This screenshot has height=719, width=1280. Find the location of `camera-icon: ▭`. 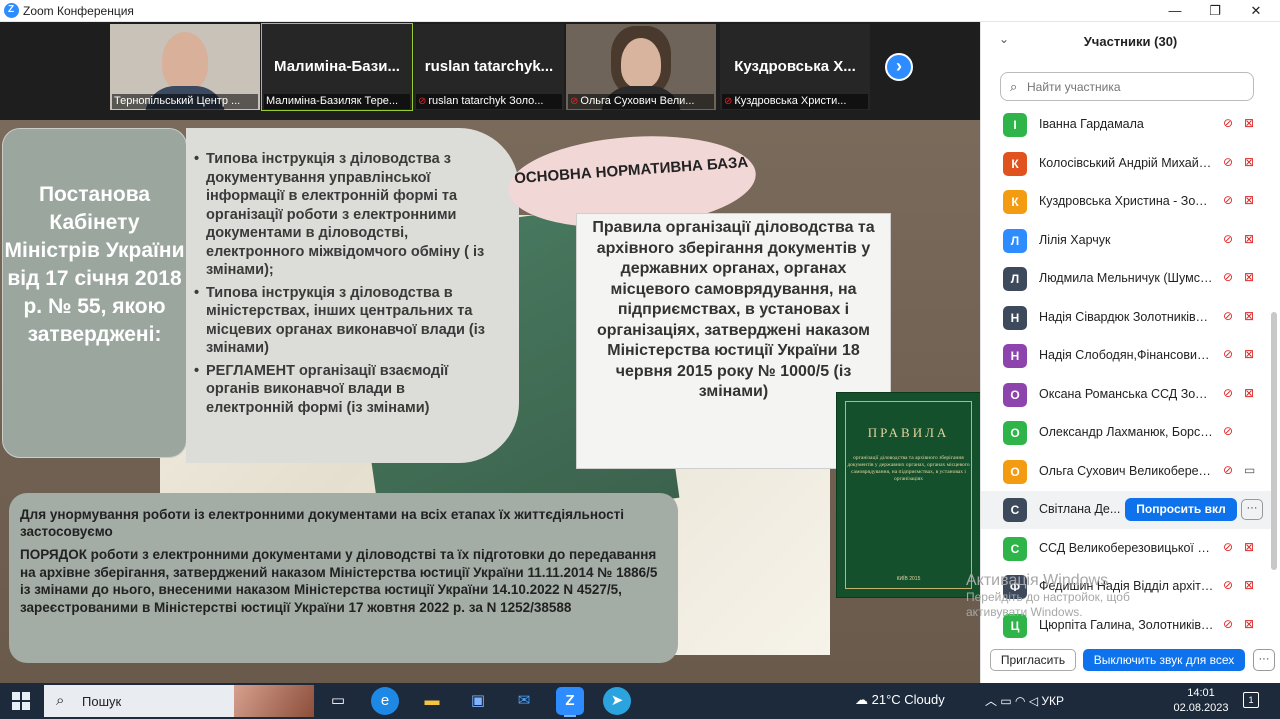

camera-icon: ▭ is located at coordinates (1249, 470).